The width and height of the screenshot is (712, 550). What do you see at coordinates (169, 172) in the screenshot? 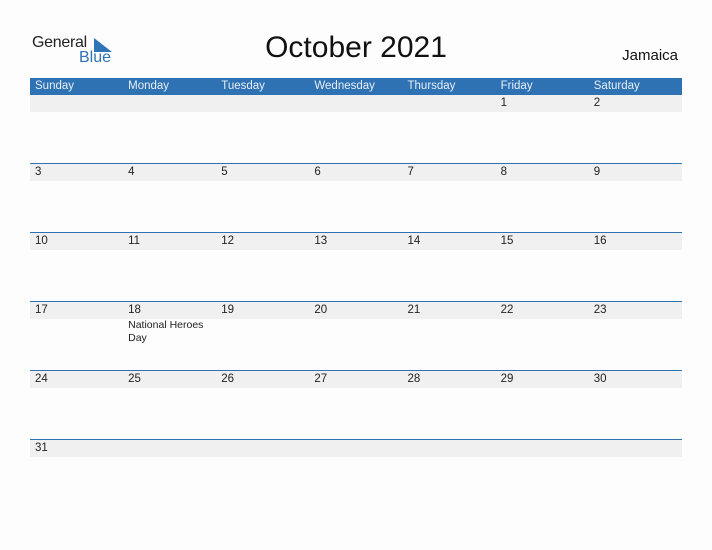
I see `day-cell: 4` at bounding box center [169, 172].